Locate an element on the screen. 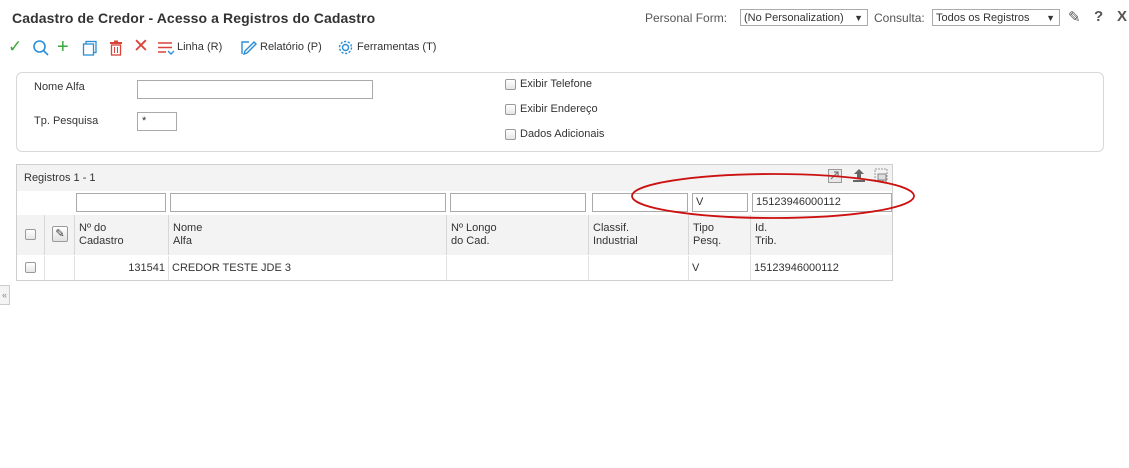 Image resolution: width=1129 pixels, height=468 pixels. column-cadastro-line2: Cadastro is located at coordinates (101, 241).